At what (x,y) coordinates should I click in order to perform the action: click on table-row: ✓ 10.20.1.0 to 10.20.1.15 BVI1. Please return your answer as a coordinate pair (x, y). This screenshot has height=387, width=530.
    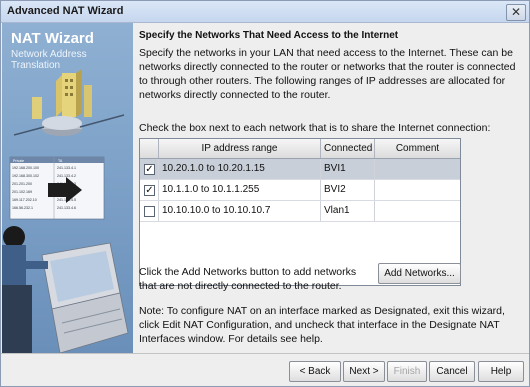
    Looking at the image, I should click on (300, 169).